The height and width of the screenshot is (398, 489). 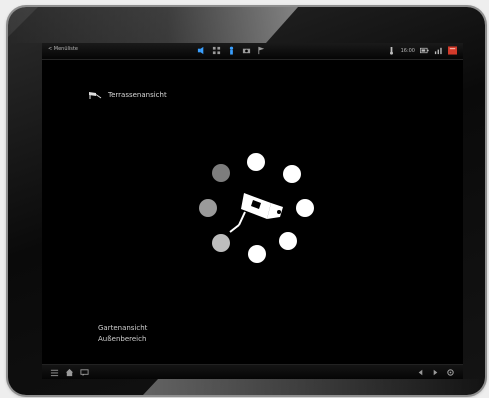 I want to click on next-icon, so click(x=435, y=372).